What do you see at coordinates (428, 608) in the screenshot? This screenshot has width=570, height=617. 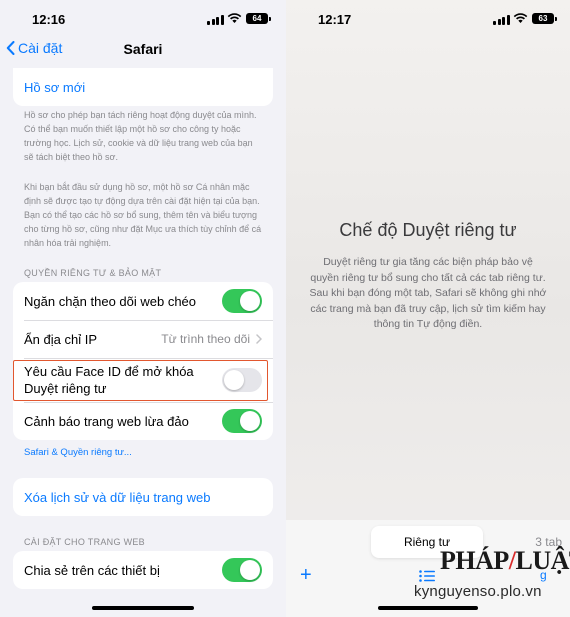 I see `home-indicator-right` at bounding box center [428, 608].